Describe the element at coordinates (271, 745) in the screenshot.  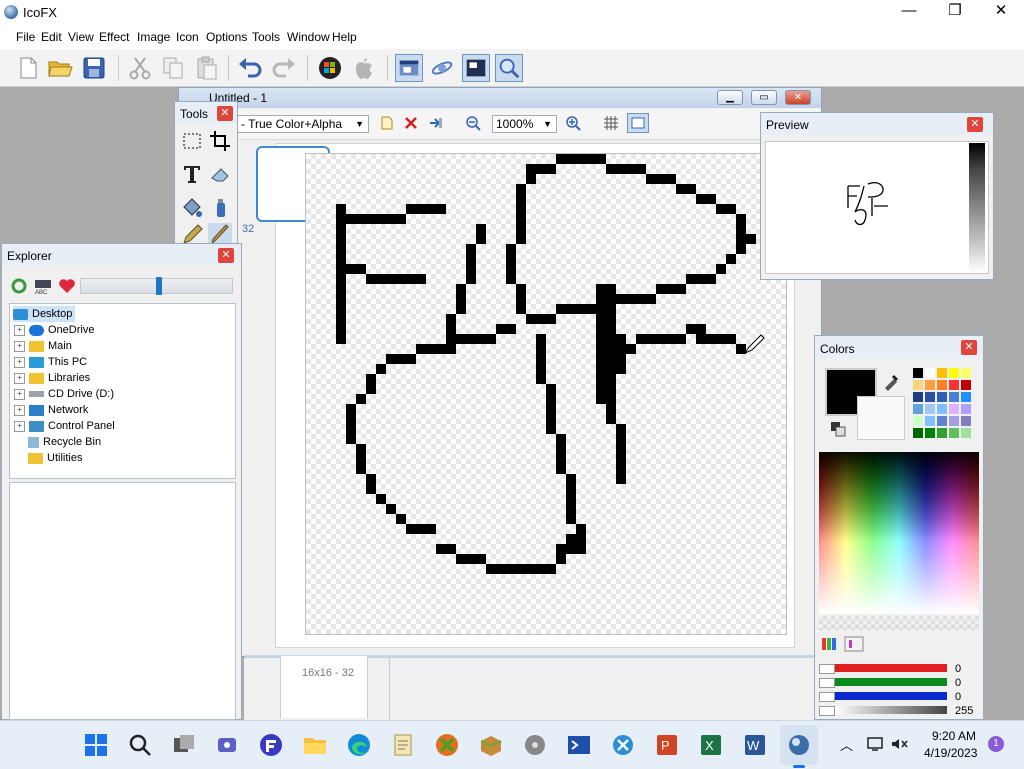
I see `file-explorer-alt-icon` at that location.